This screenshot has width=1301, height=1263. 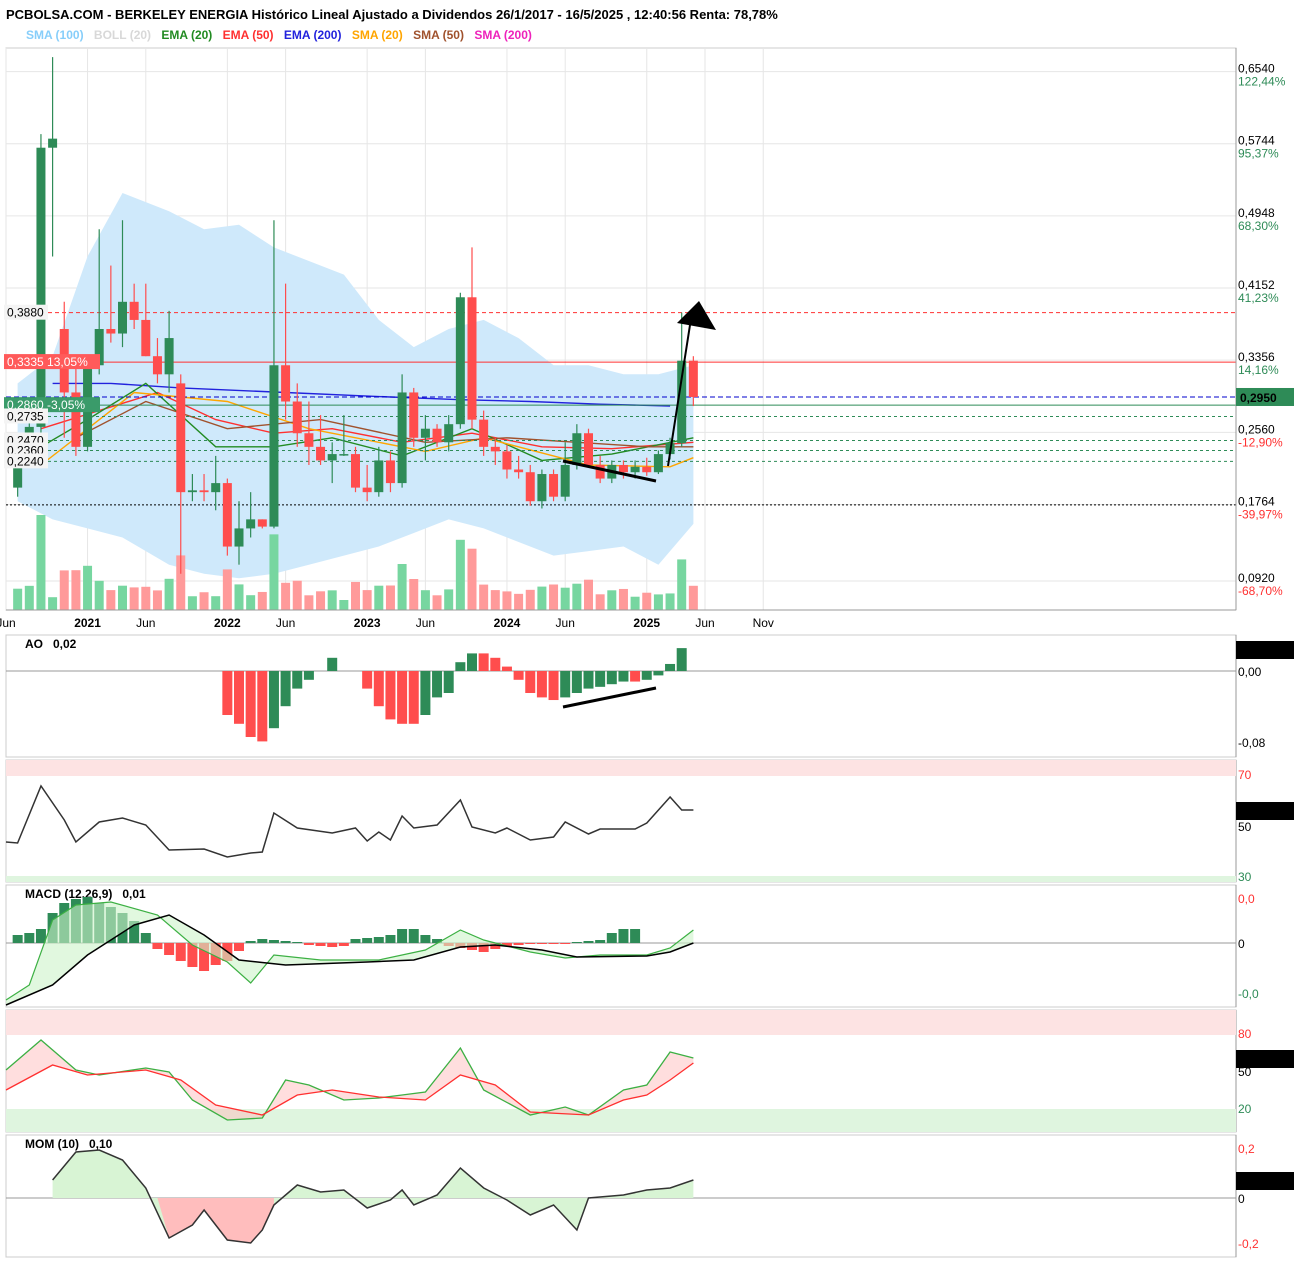 What do you see at coordinates (122, 35) in the screenshot?
I see `legend-boll20: BOLL (20)` at bounding box center [122, 35].